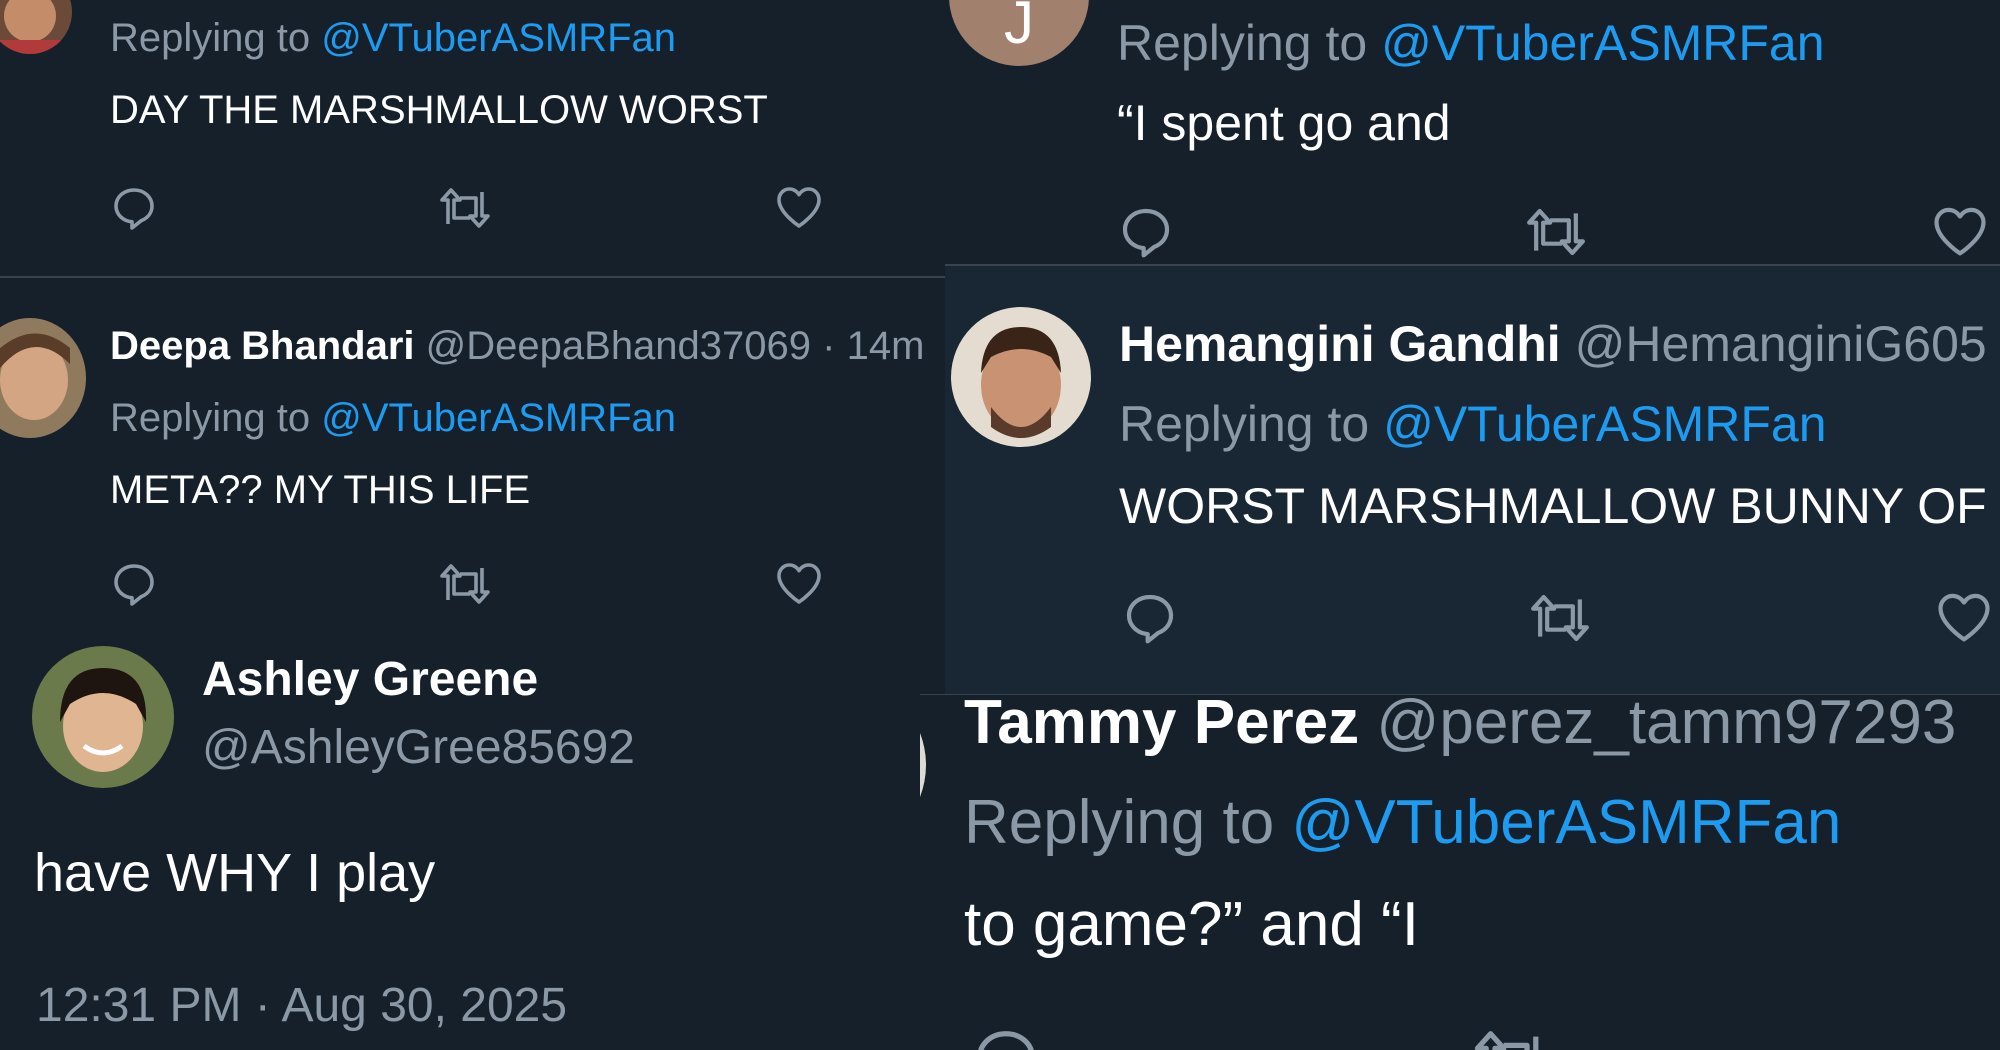 This screenshot has width=2000, height=1050. I want to click on author-name: Tammy Perez, so click(1161, 726).